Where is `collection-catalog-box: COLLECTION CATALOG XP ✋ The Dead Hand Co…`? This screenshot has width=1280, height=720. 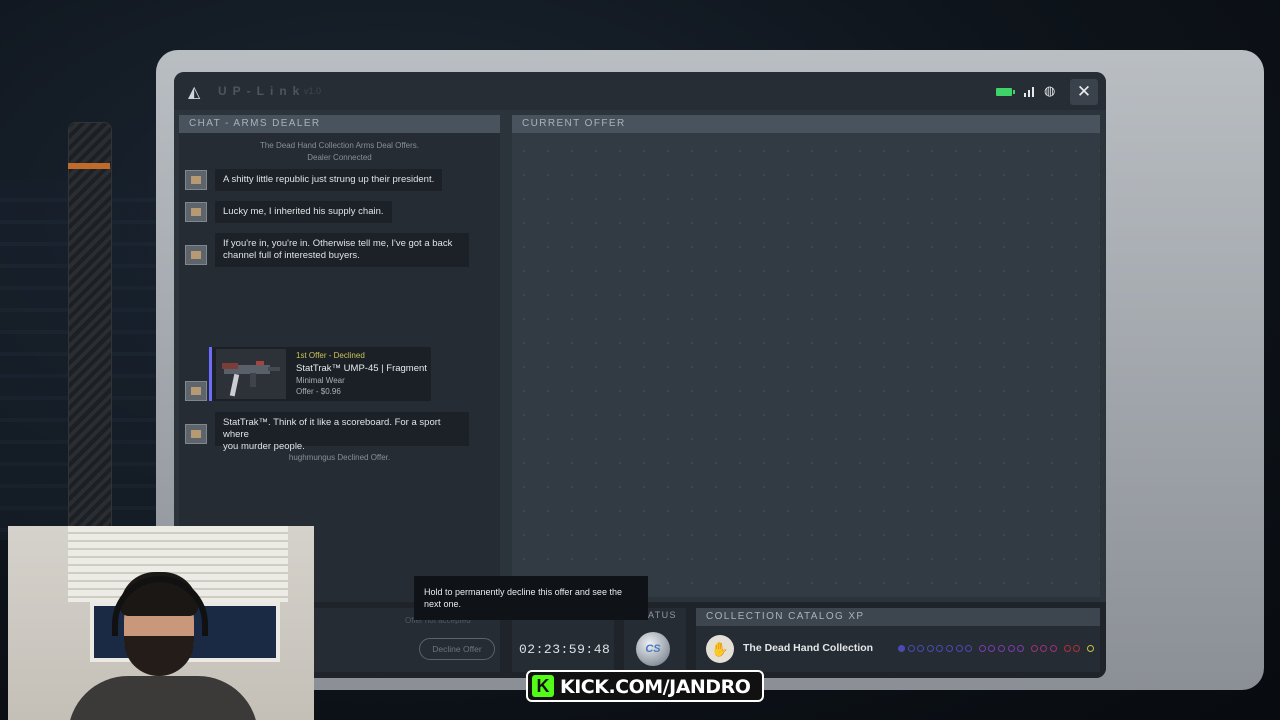 collection-catalog-box: COLLECTION CATALOG XP ✋ The Dead Hand Co… is located at coordinates (898, 640).